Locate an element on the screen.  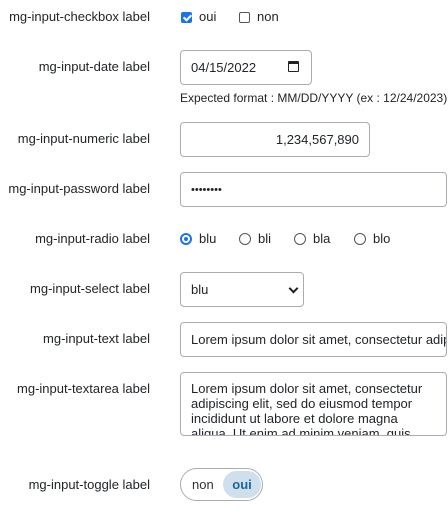
radio-option-bla: bla is located at coordinates (312, 239).